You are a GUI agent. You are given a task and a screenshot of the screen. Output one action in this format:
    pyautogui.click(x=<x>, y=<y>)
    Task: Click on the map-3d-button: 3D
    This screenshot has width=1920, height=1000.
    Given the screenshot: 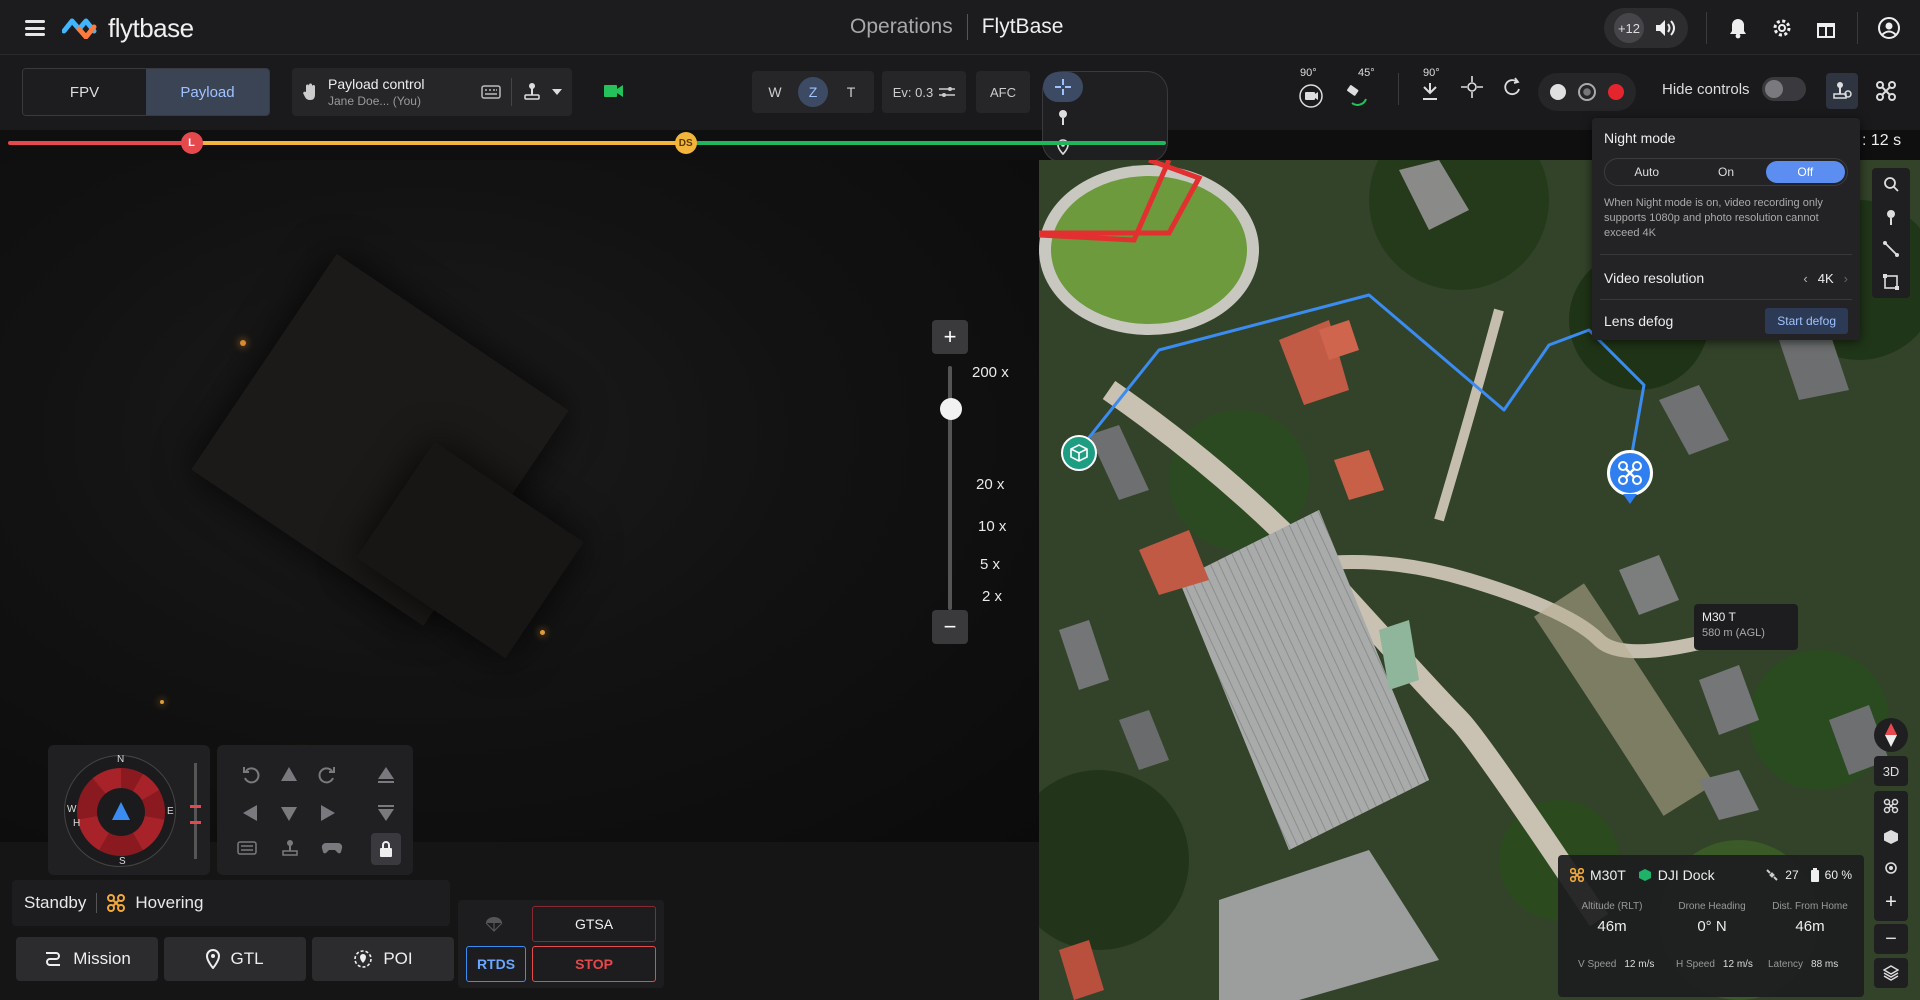 What is the action you would take?
    pyautogui.click(x=1891, y=771)
    